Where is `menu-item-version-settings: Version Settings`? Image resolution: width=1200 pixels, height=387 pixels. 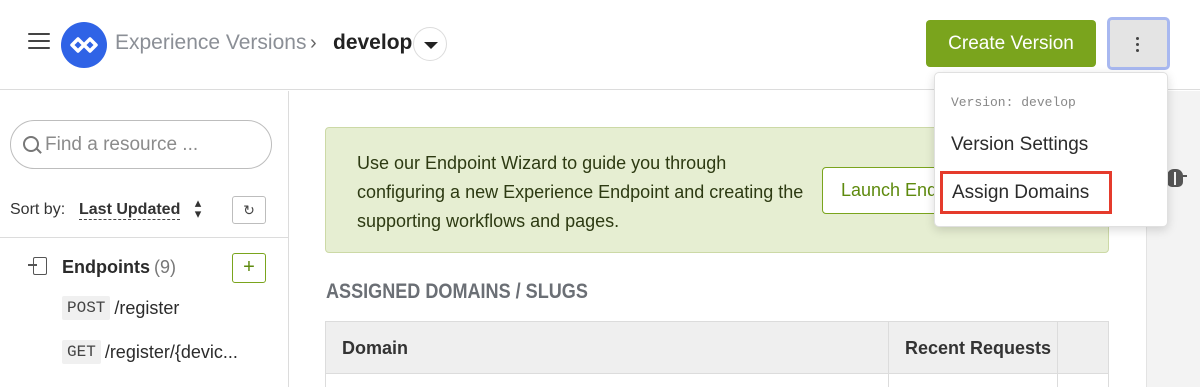 menu-item-version-settings: Version Settings is located at coordinates (1019, 145).